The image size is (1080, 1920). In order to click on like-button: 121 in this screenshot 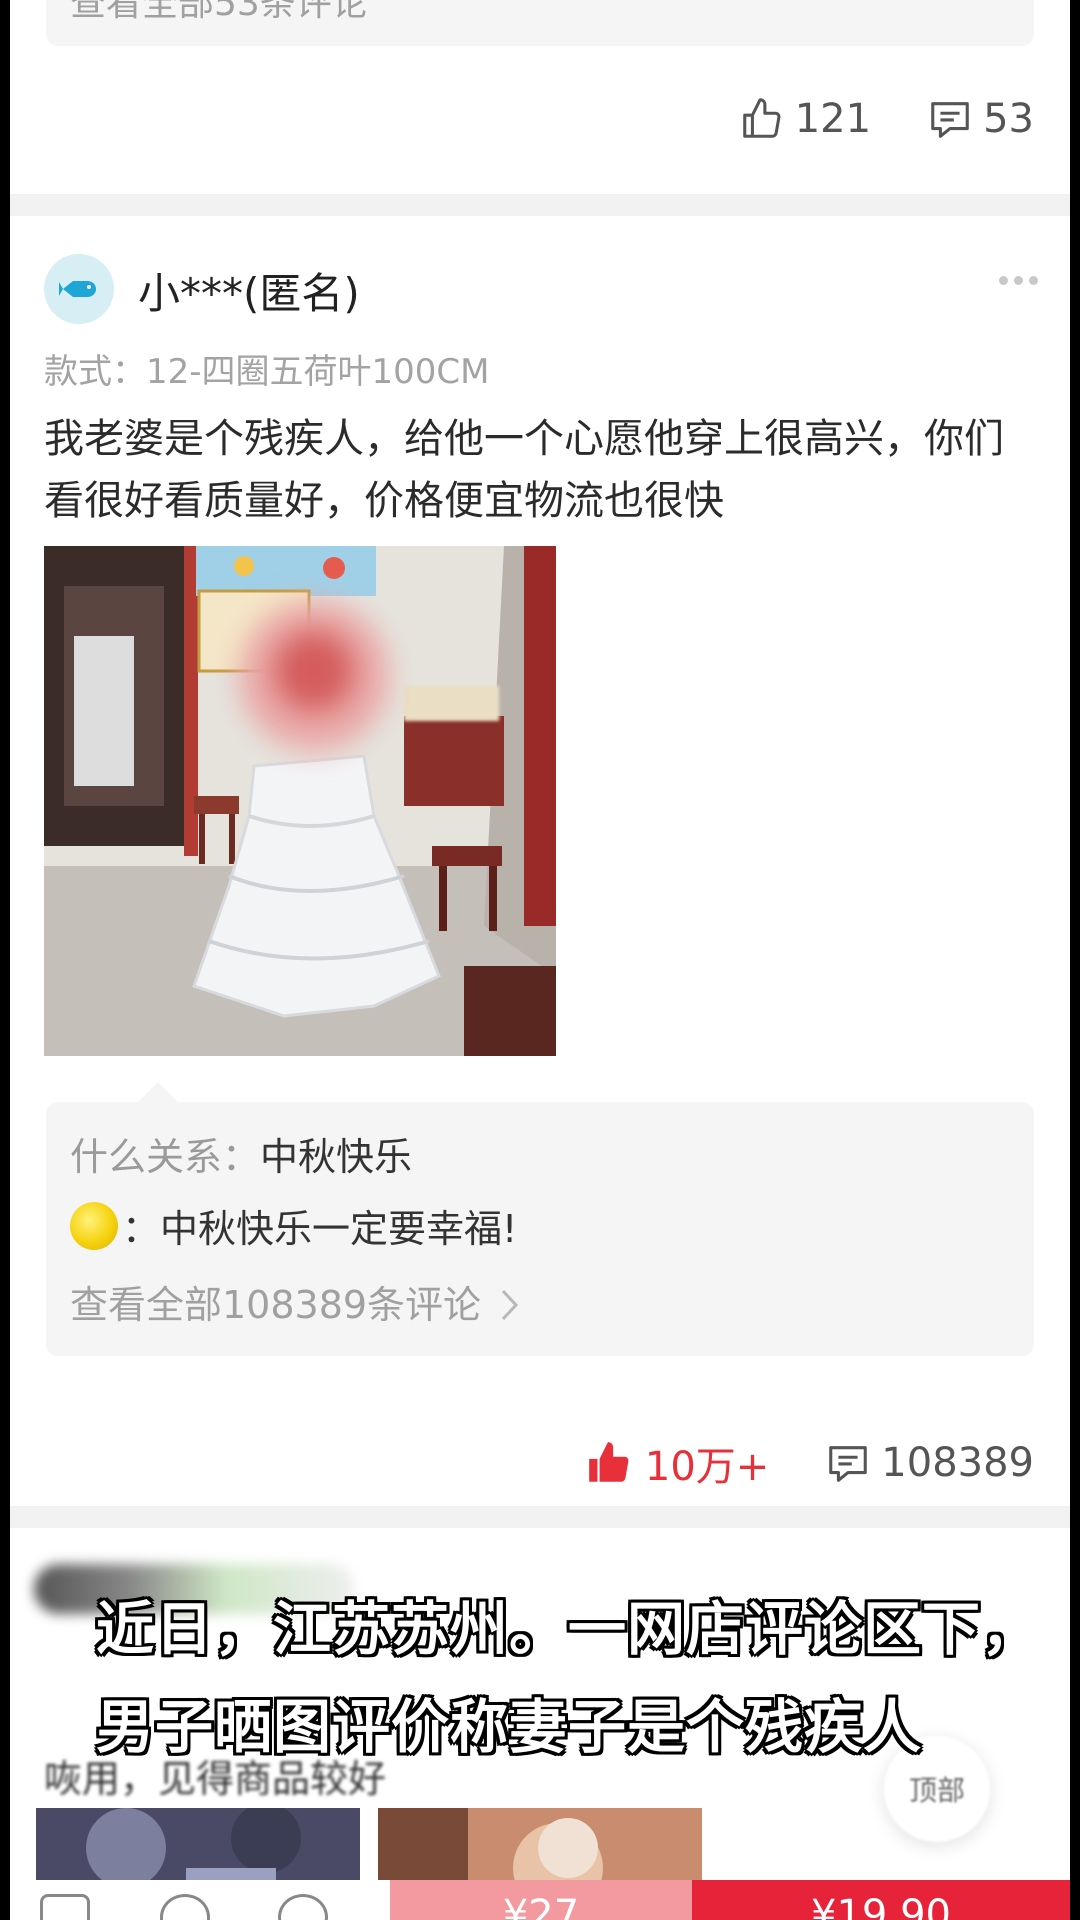, I will do `click(805, 119)`.